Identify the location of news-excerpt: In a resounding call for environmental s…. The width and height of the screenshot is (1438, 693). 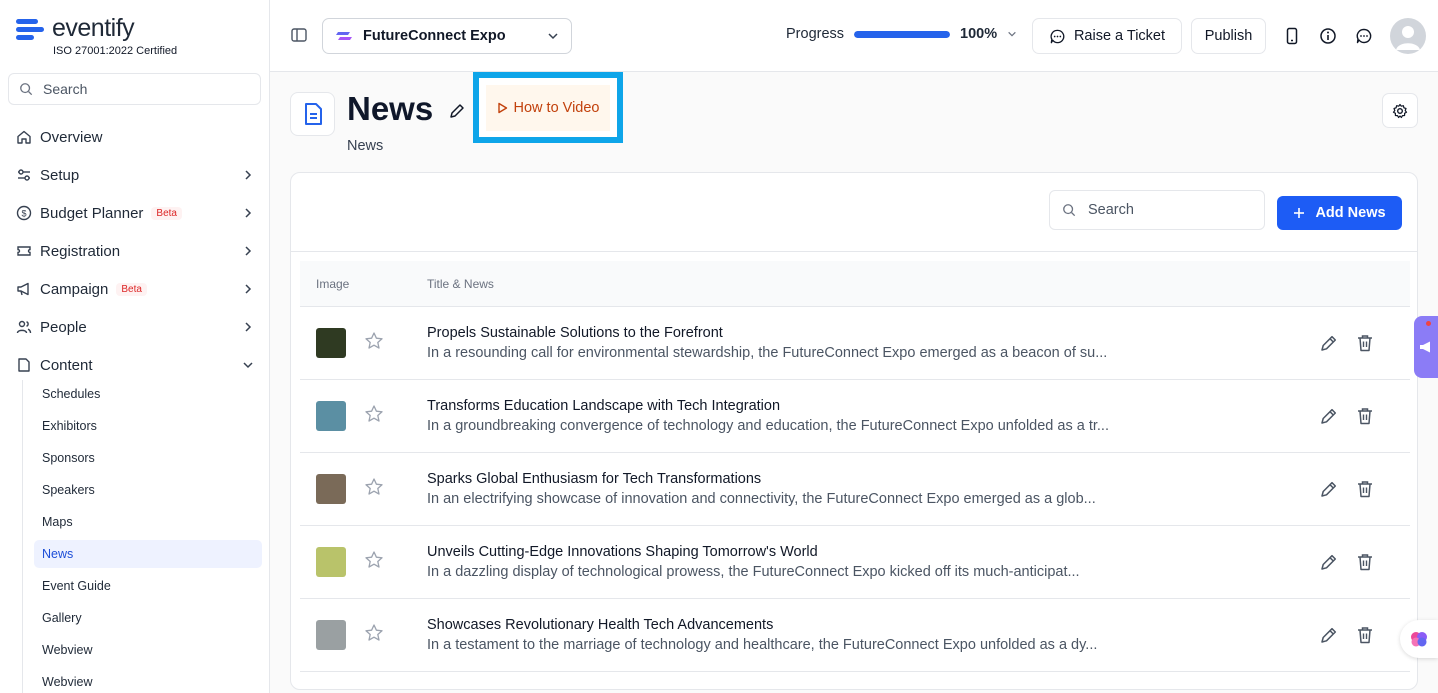
(767, 353).